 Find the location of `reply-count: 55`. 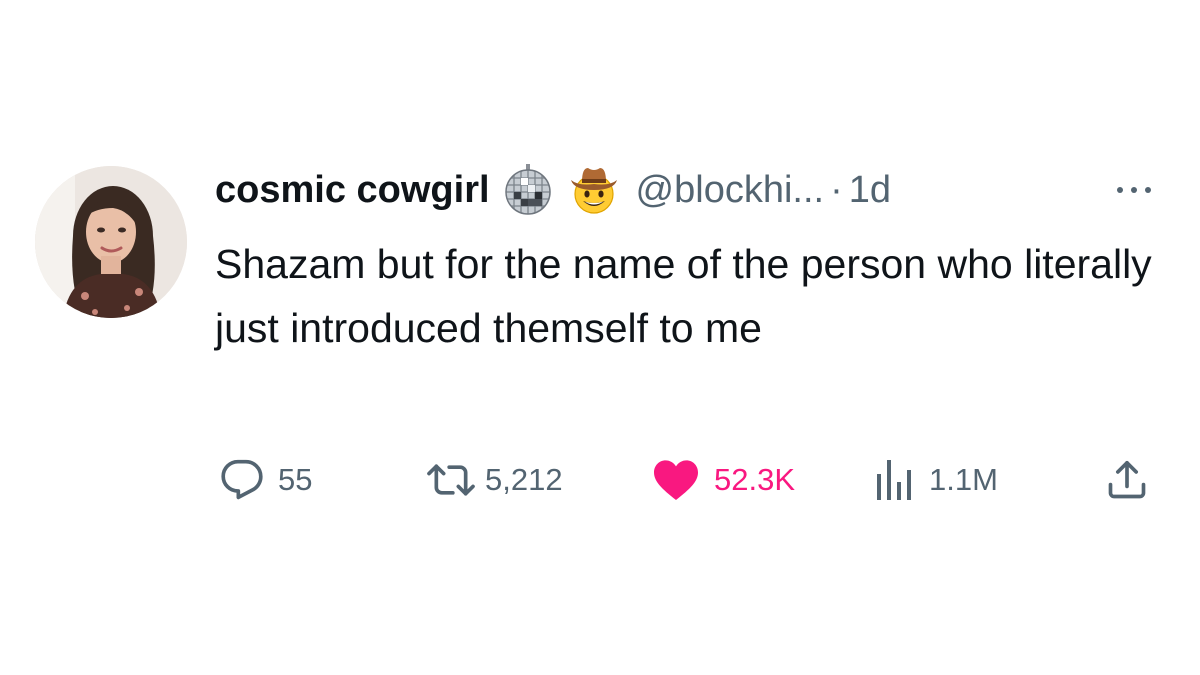

reply-count: 55 is located at coordinates (295, 479).